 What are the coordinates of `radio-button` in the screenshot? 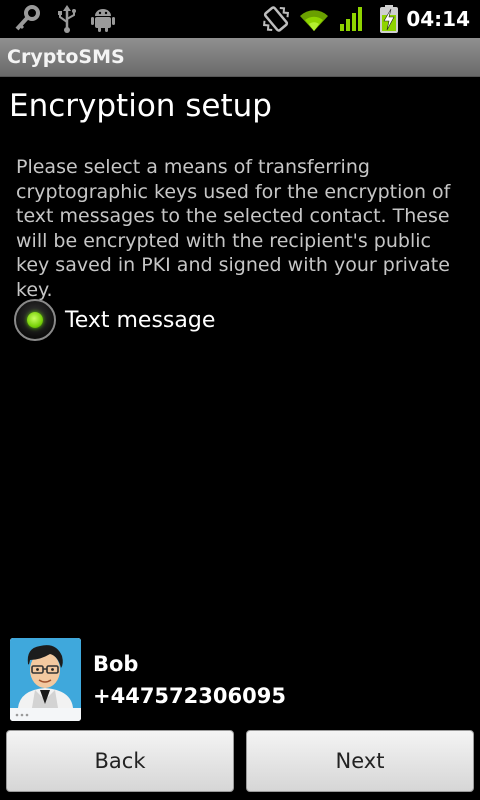 It's located at (35, 320).